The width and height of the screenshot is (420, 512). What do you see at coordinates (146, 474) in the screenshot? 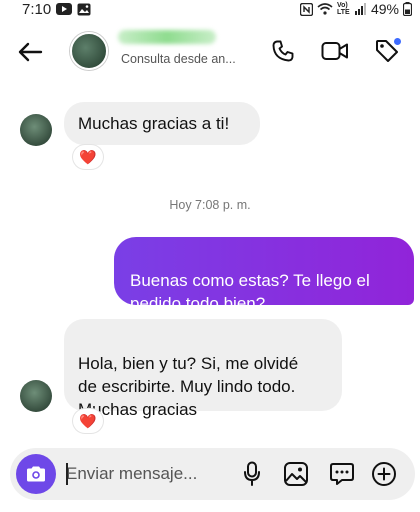
I see `message-input` at bounding box center [146, 474].